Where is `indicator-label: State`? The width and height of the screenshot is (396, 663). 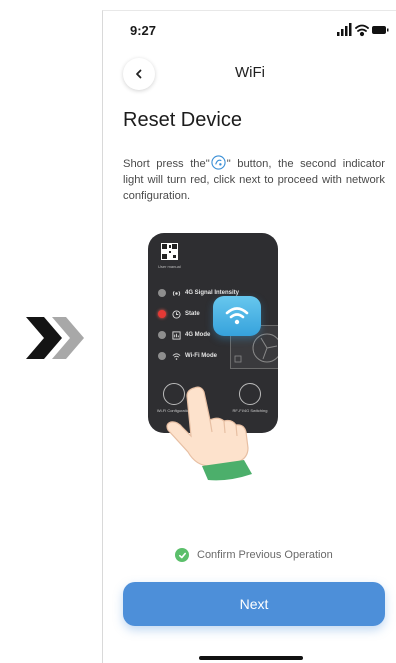 indicator-label: State is located at coordinates (192, 314).